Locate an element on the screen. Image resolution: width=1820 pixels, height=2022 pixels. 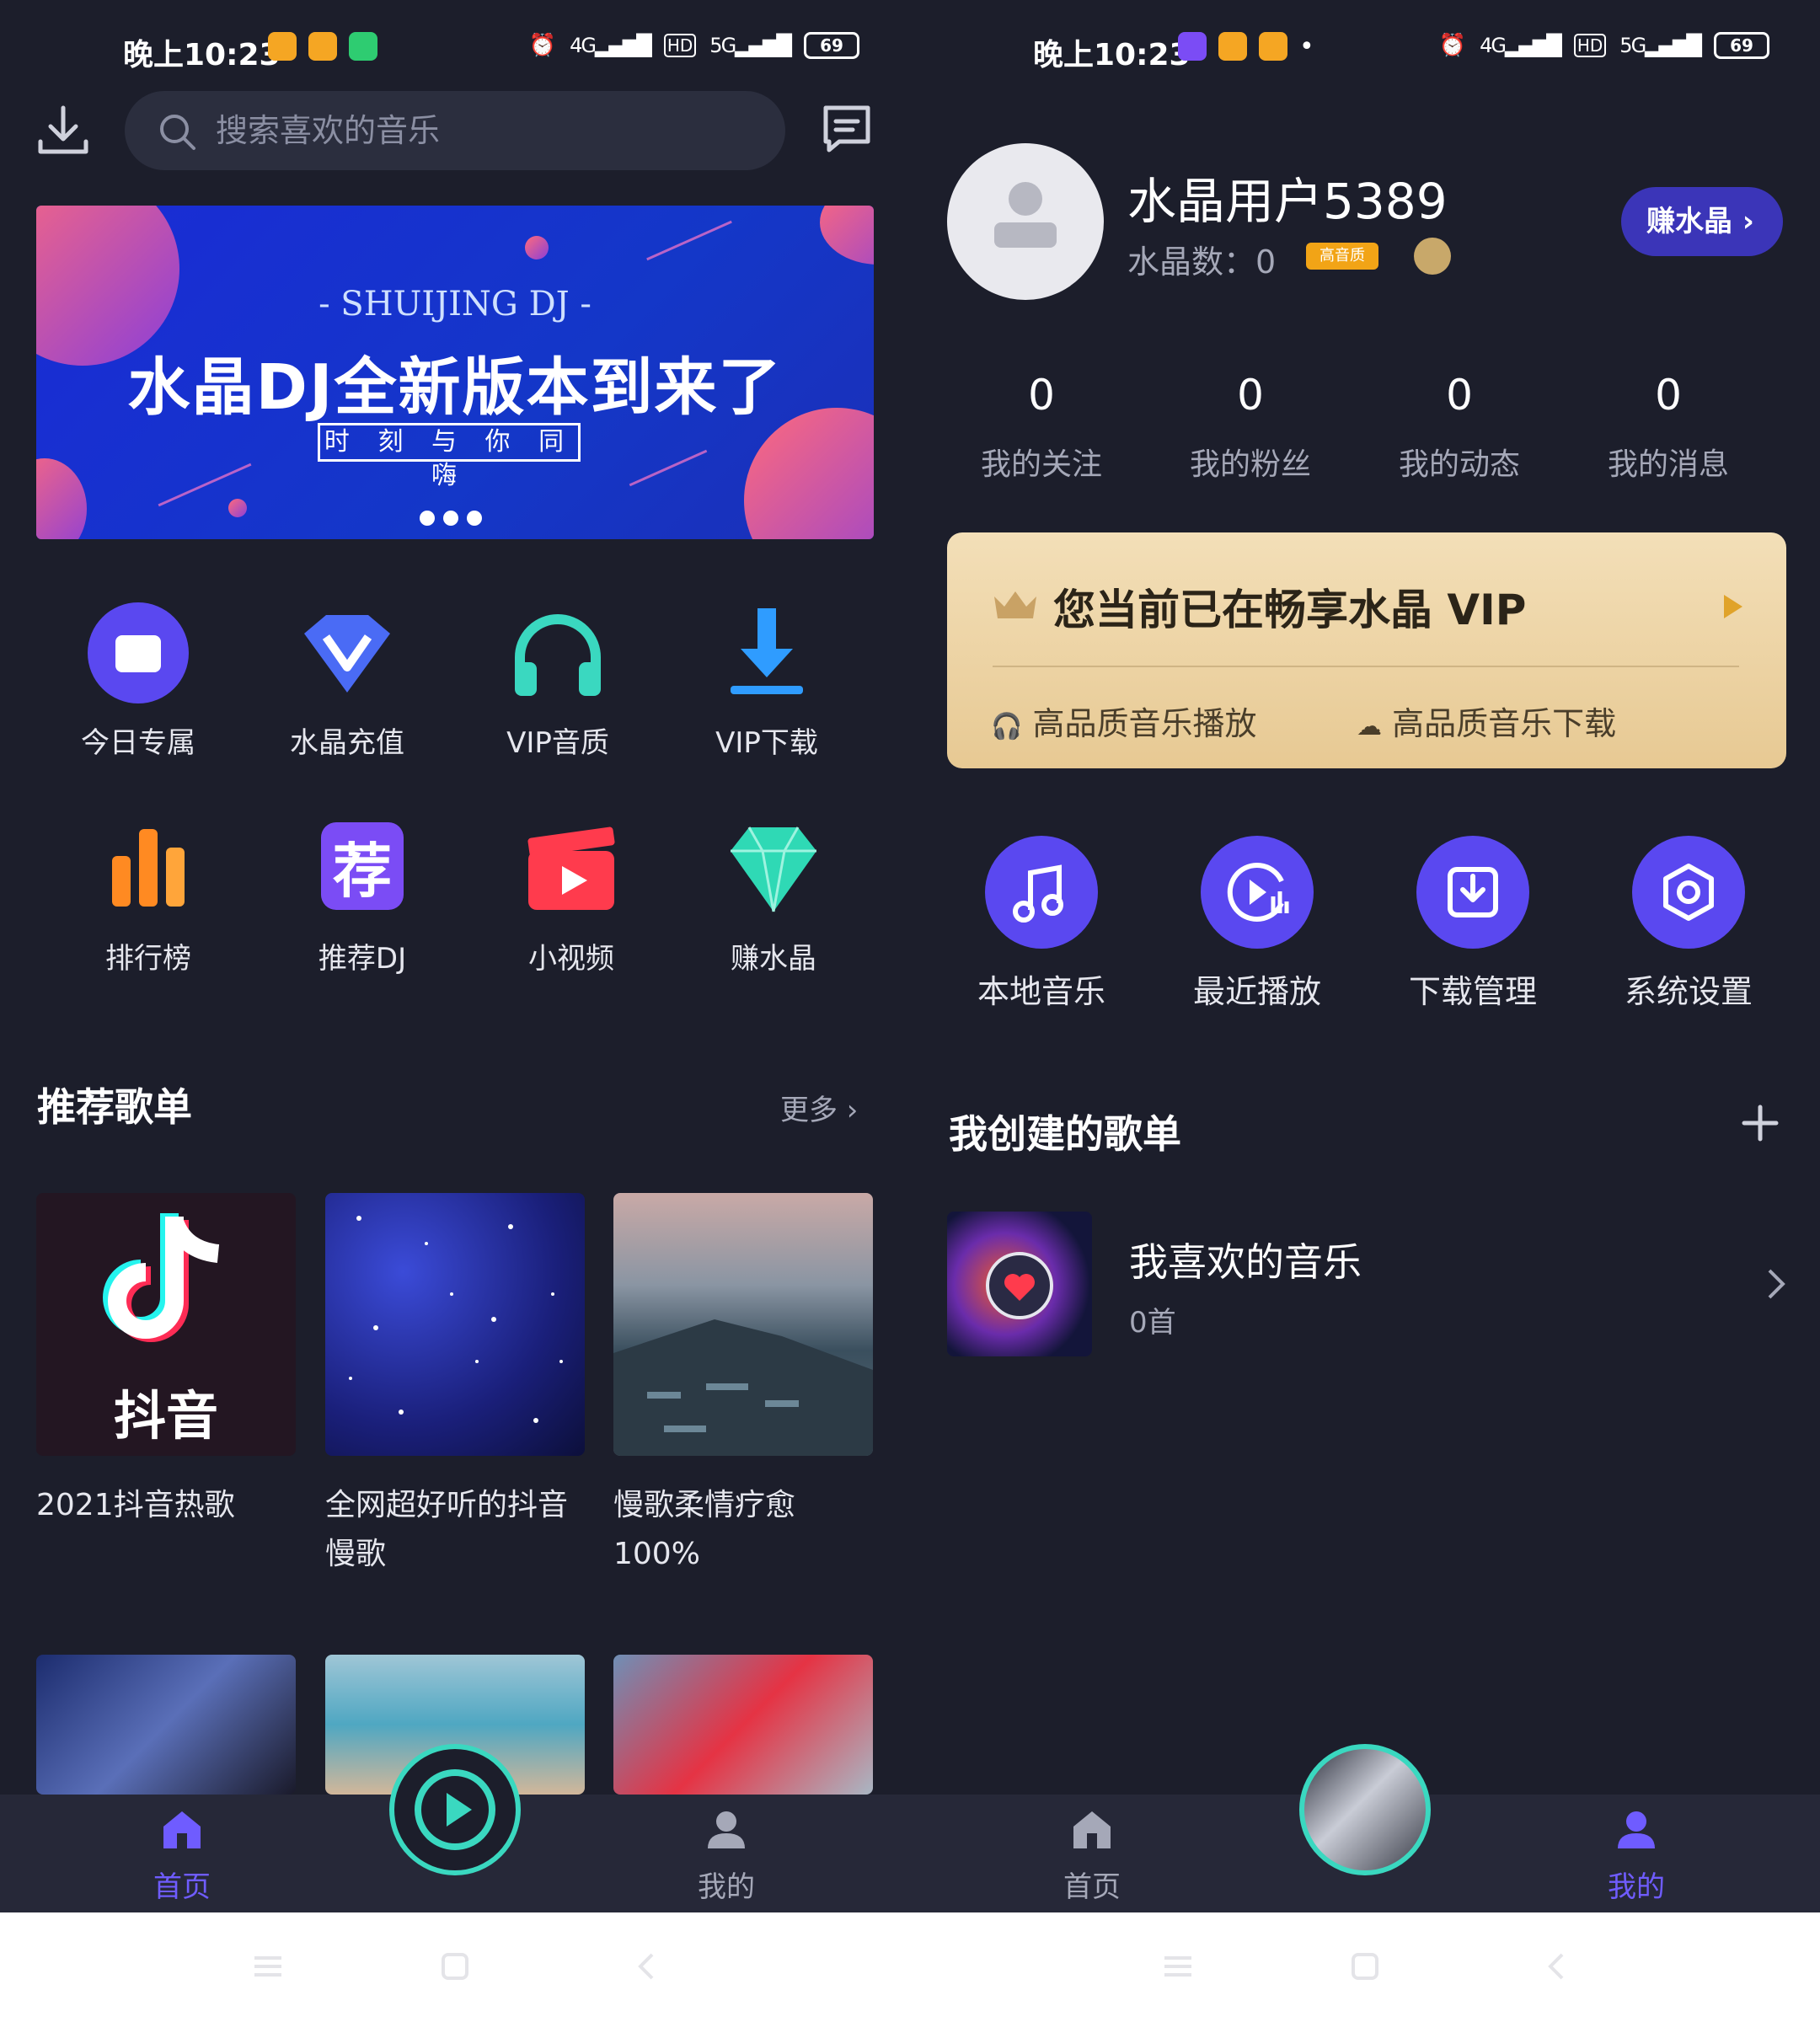
notification-icons: • is located at coordinates (1246, 47).